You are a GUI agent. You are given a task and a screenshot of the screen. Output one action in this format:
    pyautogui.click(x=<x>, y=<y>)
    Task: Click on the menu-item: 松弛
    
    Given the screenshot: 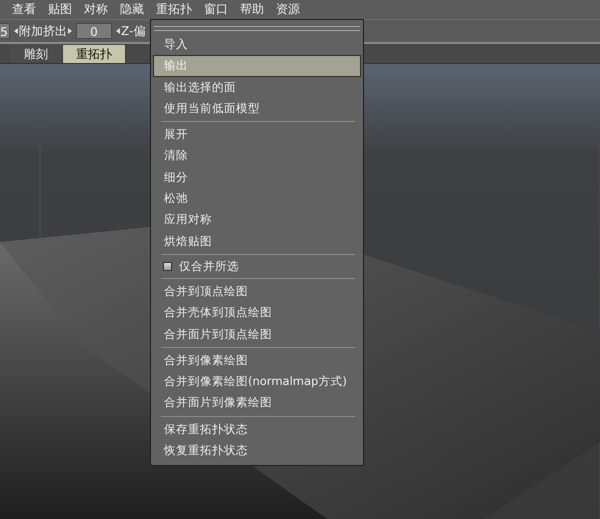 What is the action you would take?
    pyautogui.click(x=257, y=199)
    